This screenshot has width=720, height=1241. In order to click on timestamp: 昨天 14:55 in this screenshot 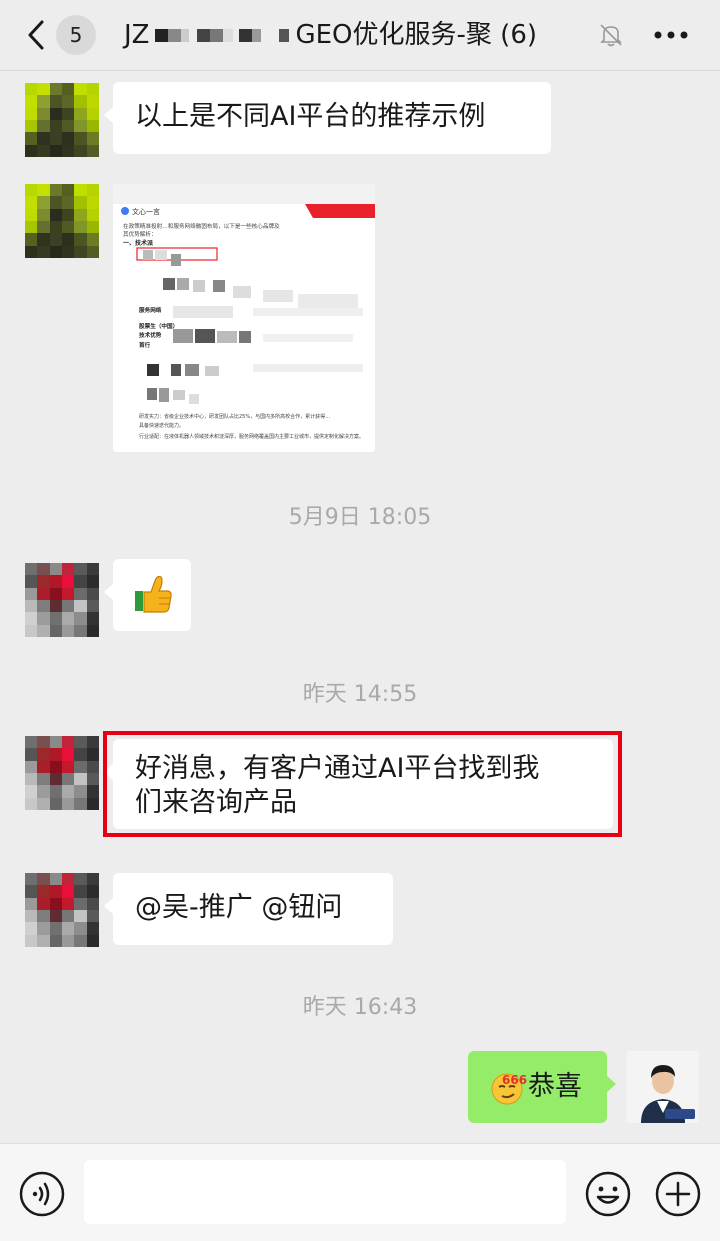, I will do `click(360, 694)`.